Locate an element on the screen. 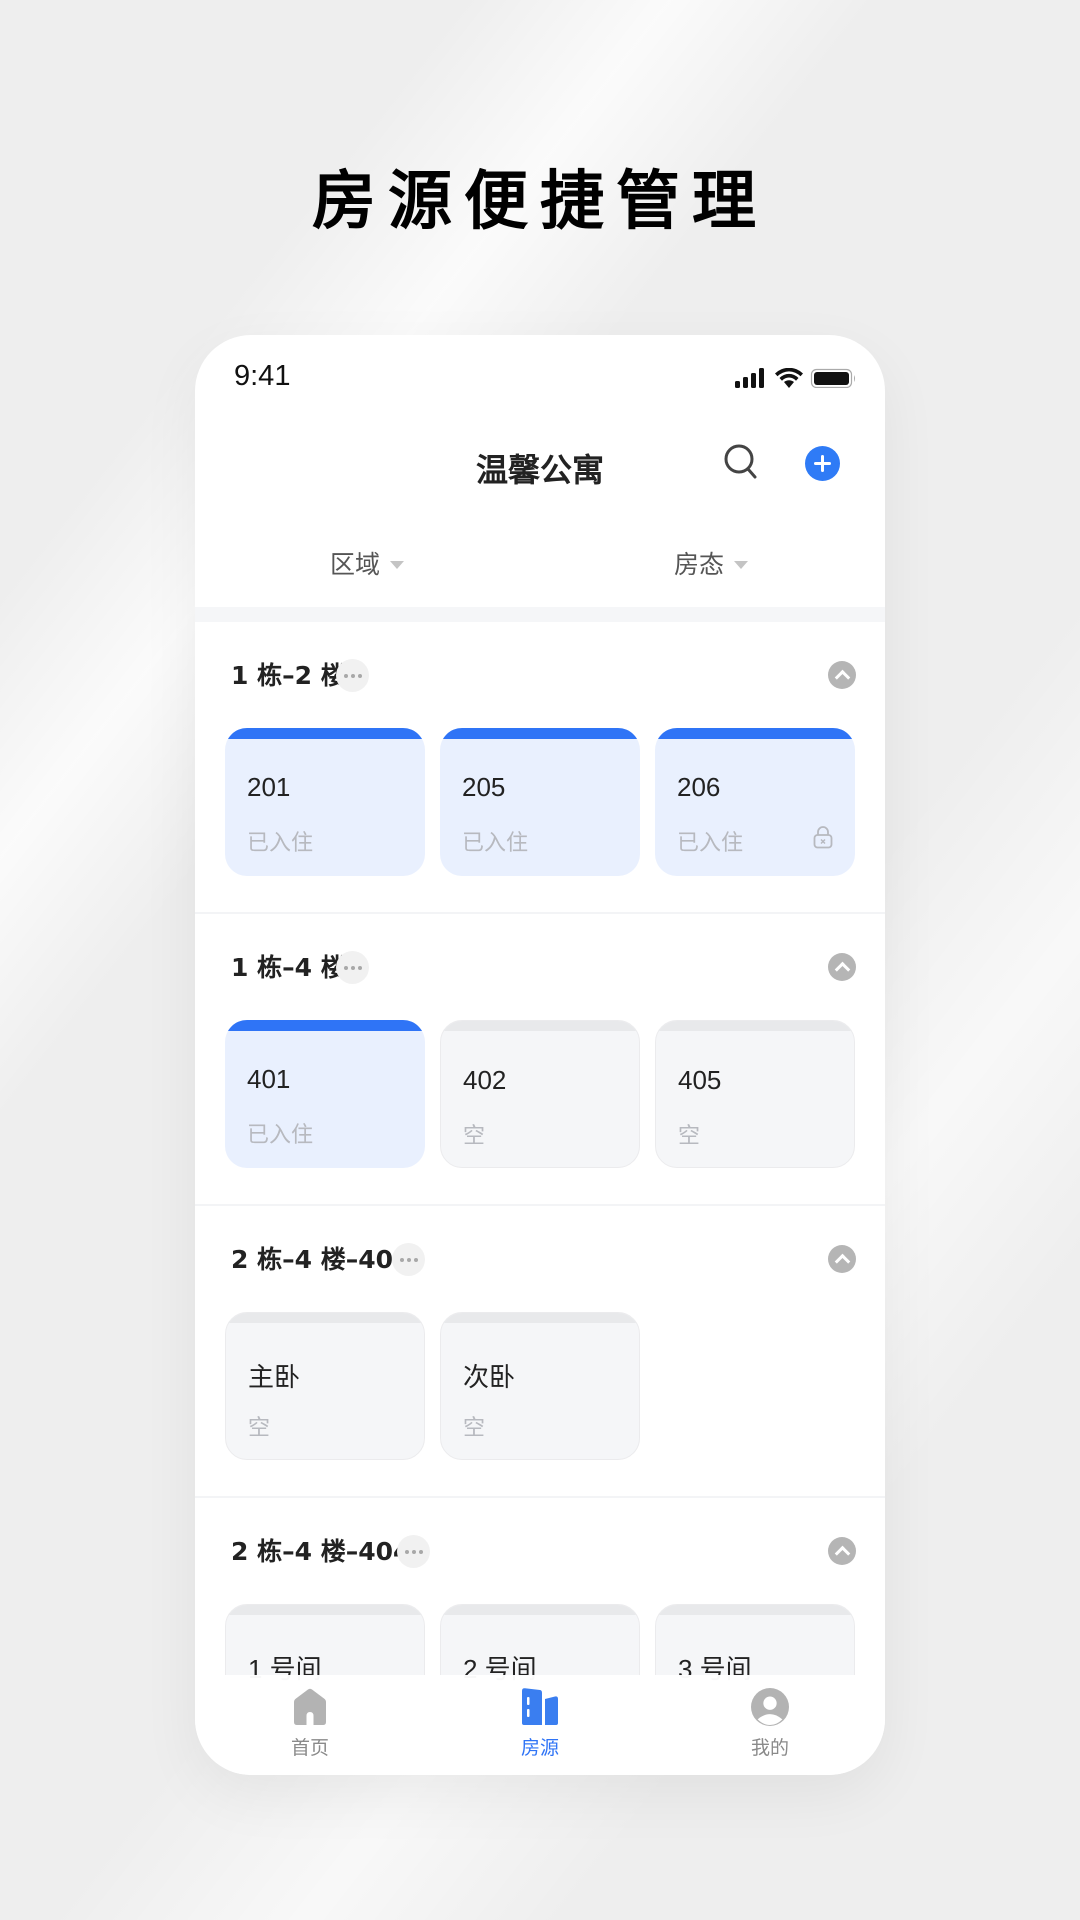 The height and width of the screenshot is (1920, 1080). room-name: 405 is located at coordinates (700, 1080).